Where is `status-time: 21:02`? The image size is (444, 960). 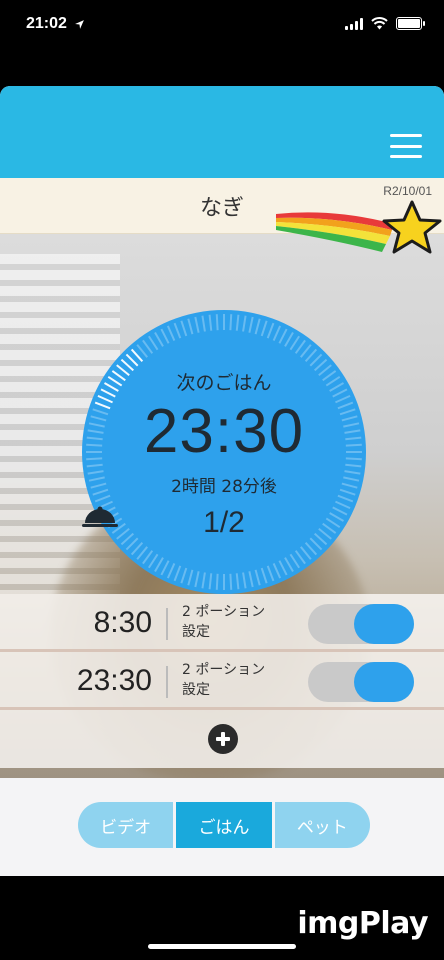
status-time: 21:02 is located at coordinates (46, 23).